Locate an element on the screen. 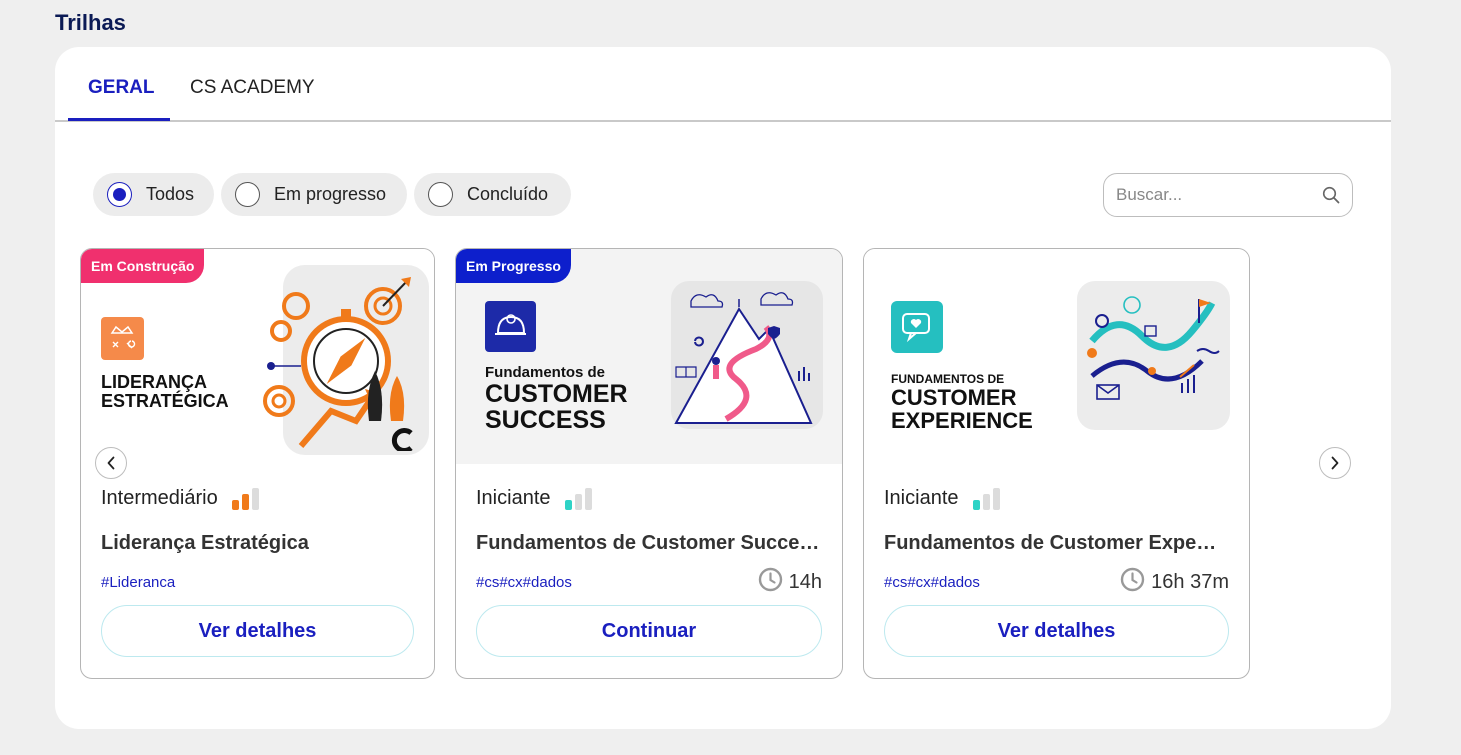 The image size is (1461, 755). mountain-illustration is located at coordinates (743, 358).